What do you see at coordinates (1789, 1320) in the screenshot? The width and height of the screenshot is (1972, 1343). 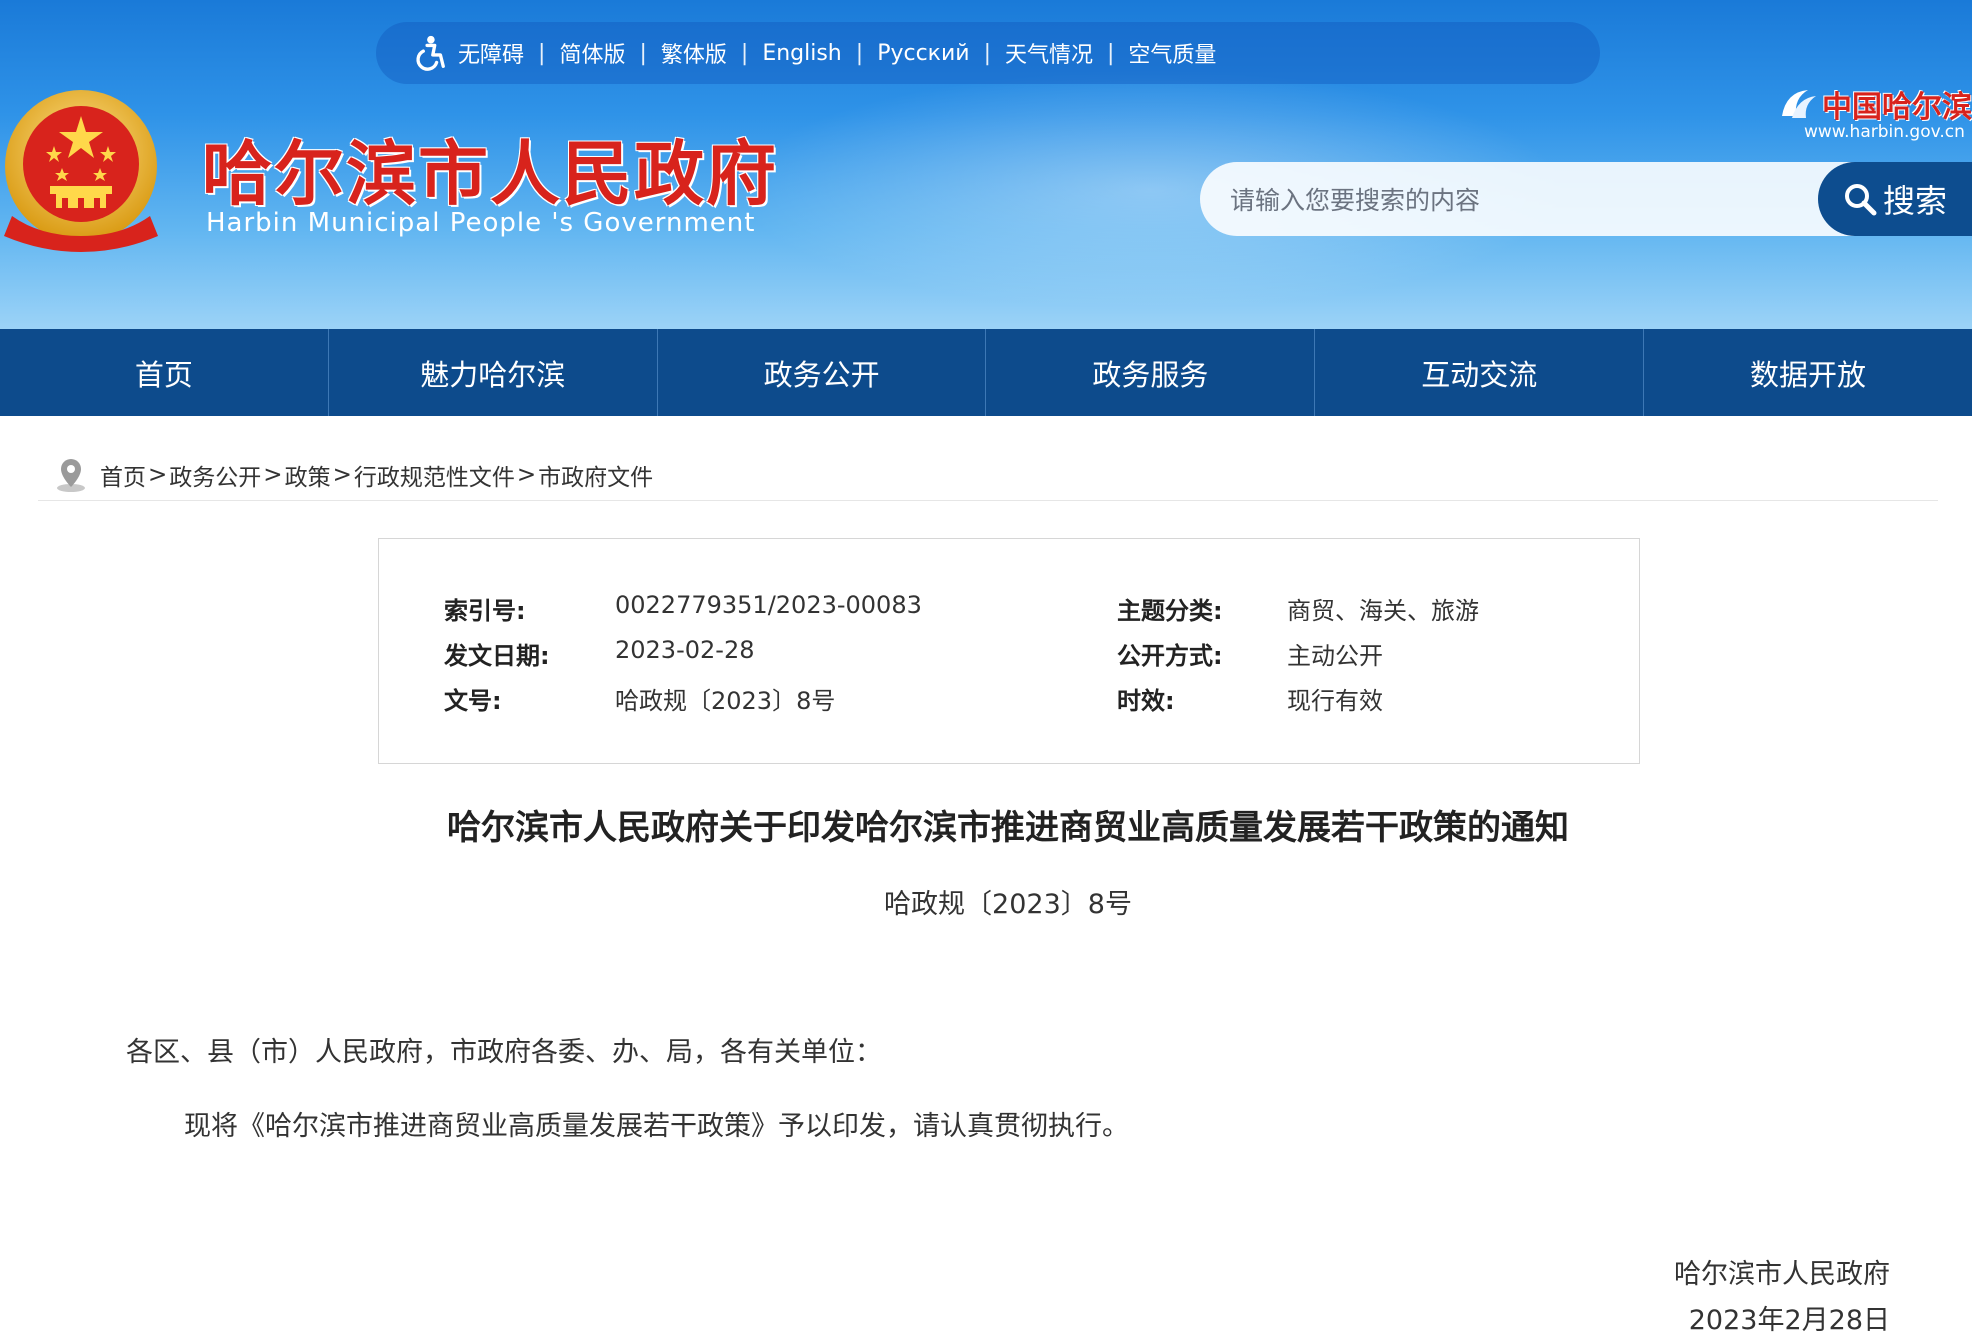 I see `signature-date: 2023年2月28日` at bounding box center [1789, 1320].